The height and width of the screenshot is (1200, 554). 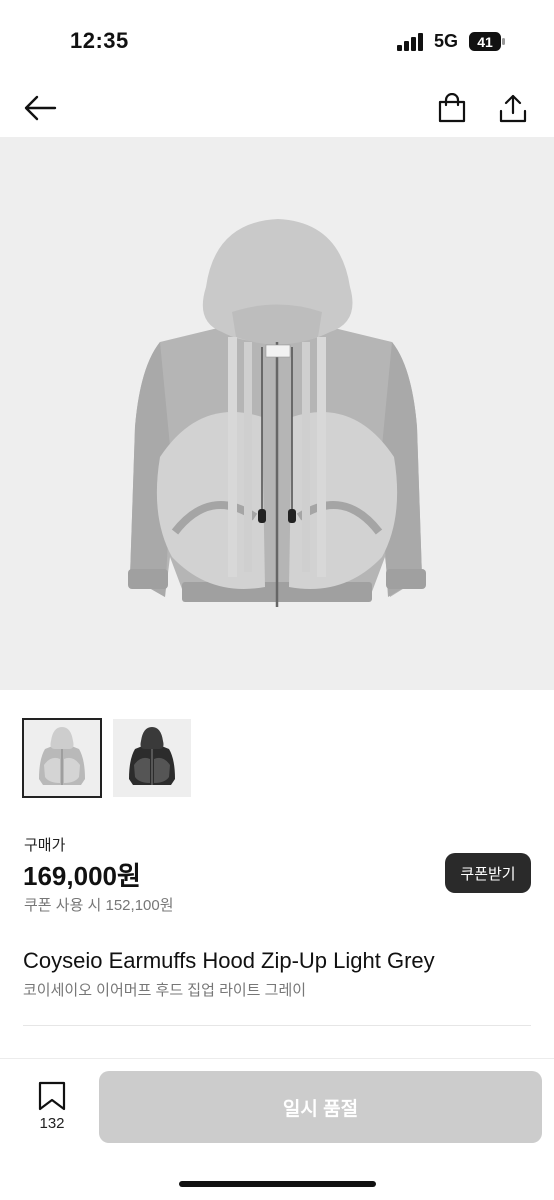 I want to click on cellular-signal-icon, so click(x=410, y=42).